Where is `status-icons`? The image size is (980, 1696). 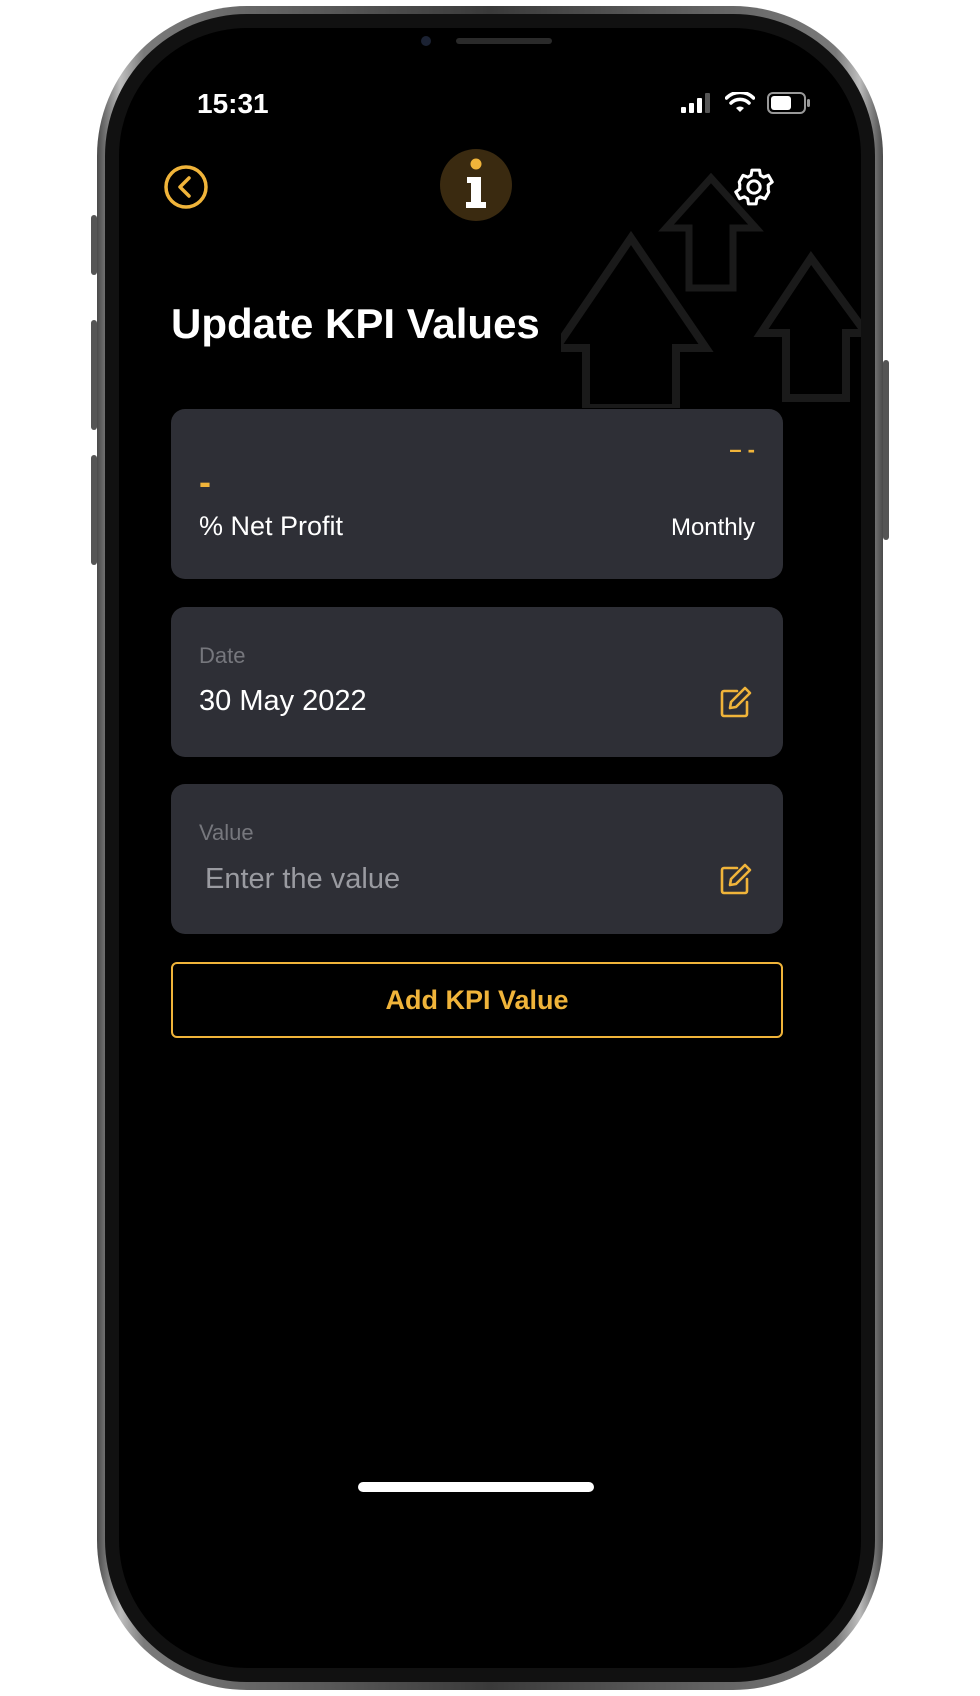
status-icons is located at coordinates (746, 103).